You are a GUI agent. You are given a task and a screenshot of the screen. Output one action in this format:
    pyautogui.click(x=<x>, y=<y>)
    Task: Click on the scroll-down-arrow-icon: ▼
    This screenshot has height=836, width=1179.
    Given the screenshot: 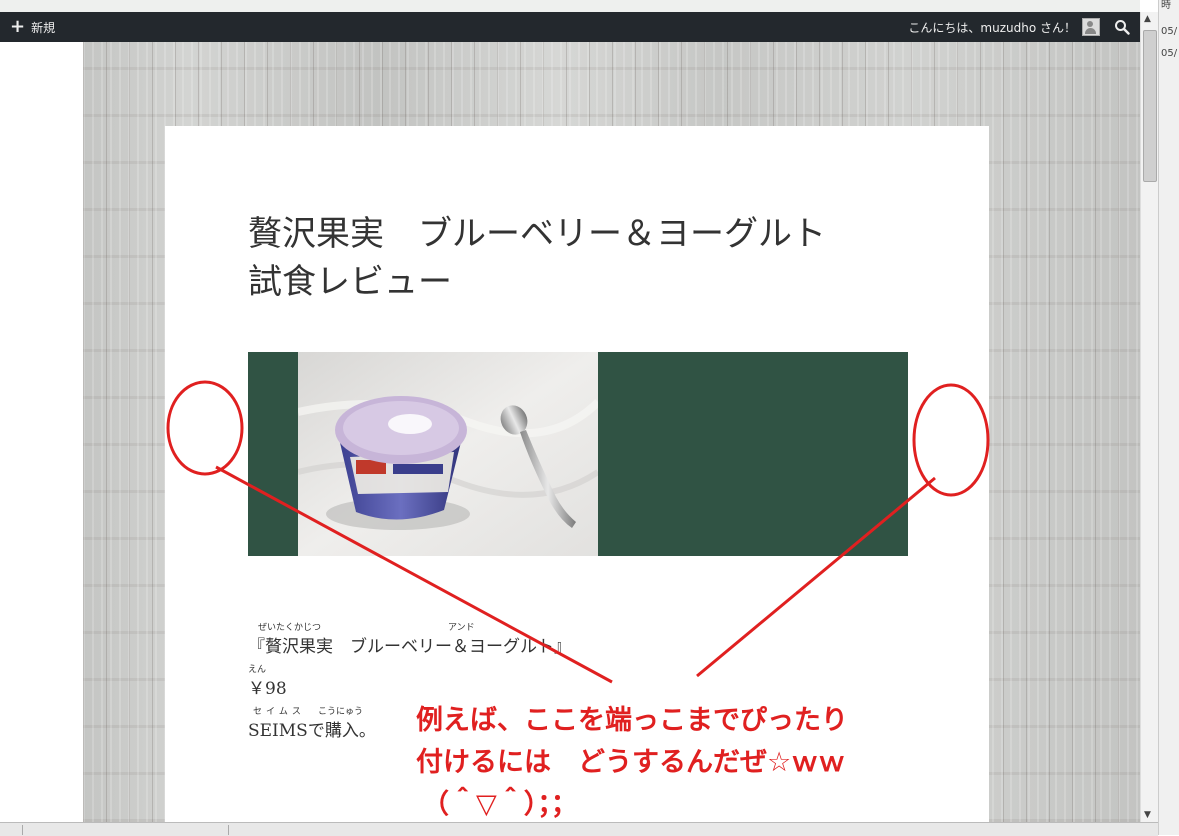 What is the action you would take?
    pyautogui.click(x=1147, y=815)
    